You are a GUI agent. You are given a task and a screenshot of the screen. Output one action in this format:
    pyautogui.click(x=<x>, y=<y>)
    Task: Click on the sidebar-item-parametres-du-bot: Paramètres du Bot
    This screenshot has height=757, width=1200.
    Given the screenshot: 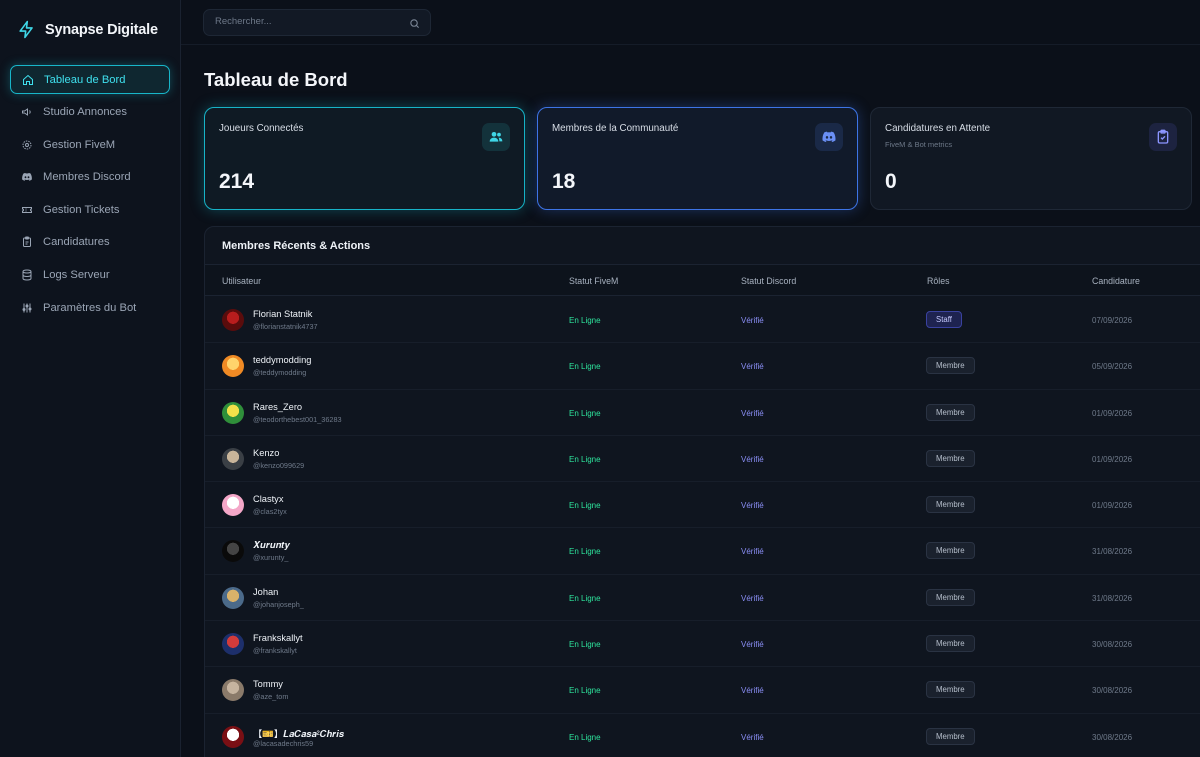 What is the action you would take?
    pyautogui.click(x=90, y=307)
    